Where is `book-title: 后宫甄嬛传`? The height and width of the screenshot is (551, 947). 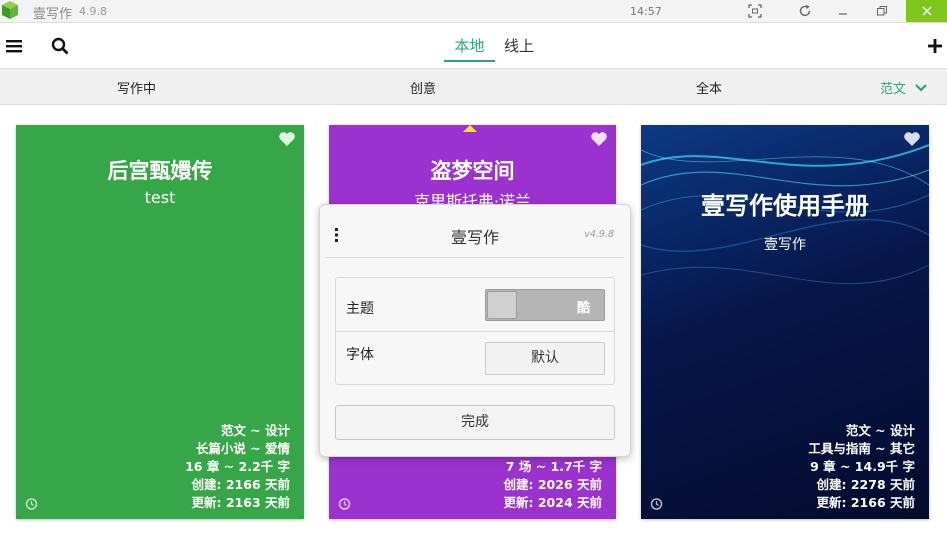 book-title: 后宫甄嬛传 is located at coordinates (160, 171).